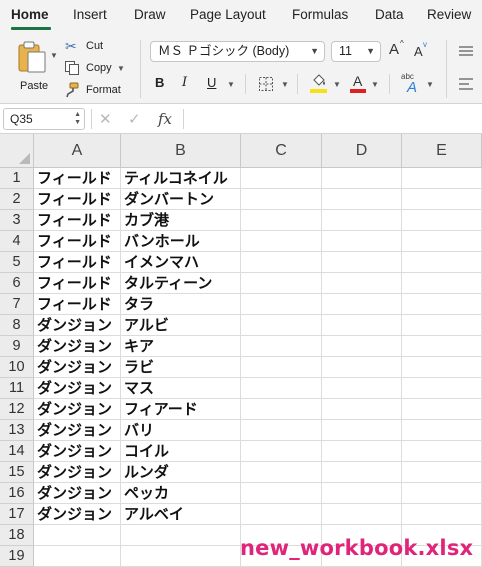 The height and width of the screenshot is (567, 482). Describe the element at coordinates (362, 409) in the screenshot. I see `cell-d12` at that location.